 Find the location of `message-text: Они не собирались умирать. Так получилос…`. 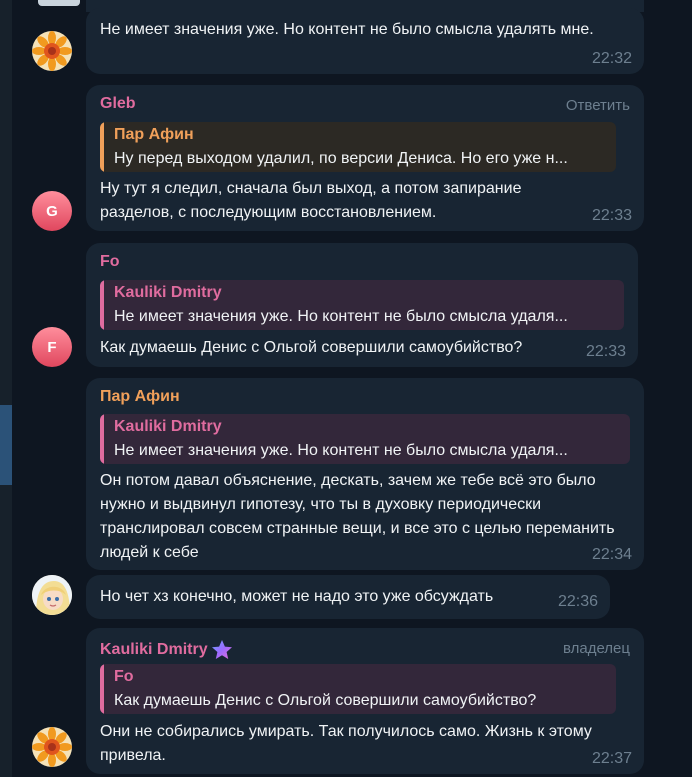

message-text: Они не собирались умирать. Так получилос… is located at coordinates (346, 743).